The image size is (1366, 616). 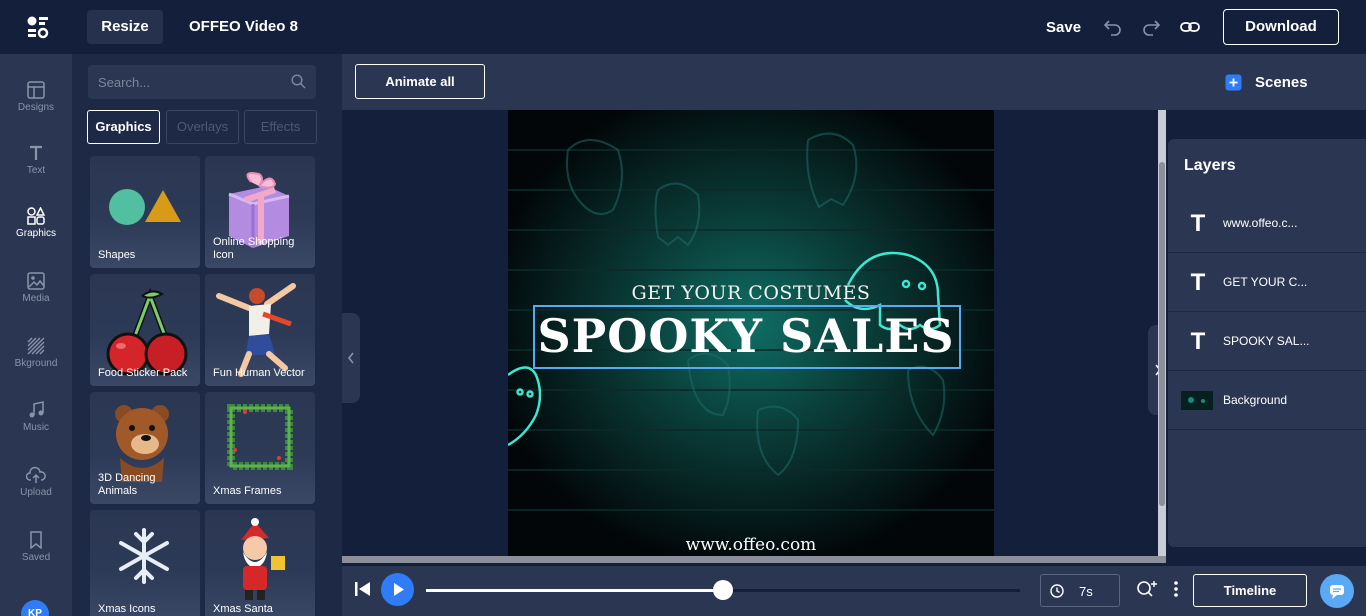 I want to click on clock-icon, so click(x=1057, y=591).